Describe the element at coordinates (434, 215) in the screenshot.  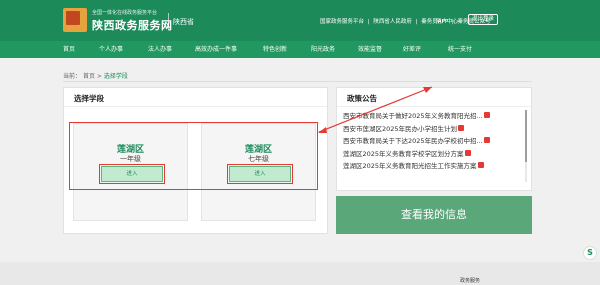
I see `view-my-info-button: 查看我的信息` at that location.